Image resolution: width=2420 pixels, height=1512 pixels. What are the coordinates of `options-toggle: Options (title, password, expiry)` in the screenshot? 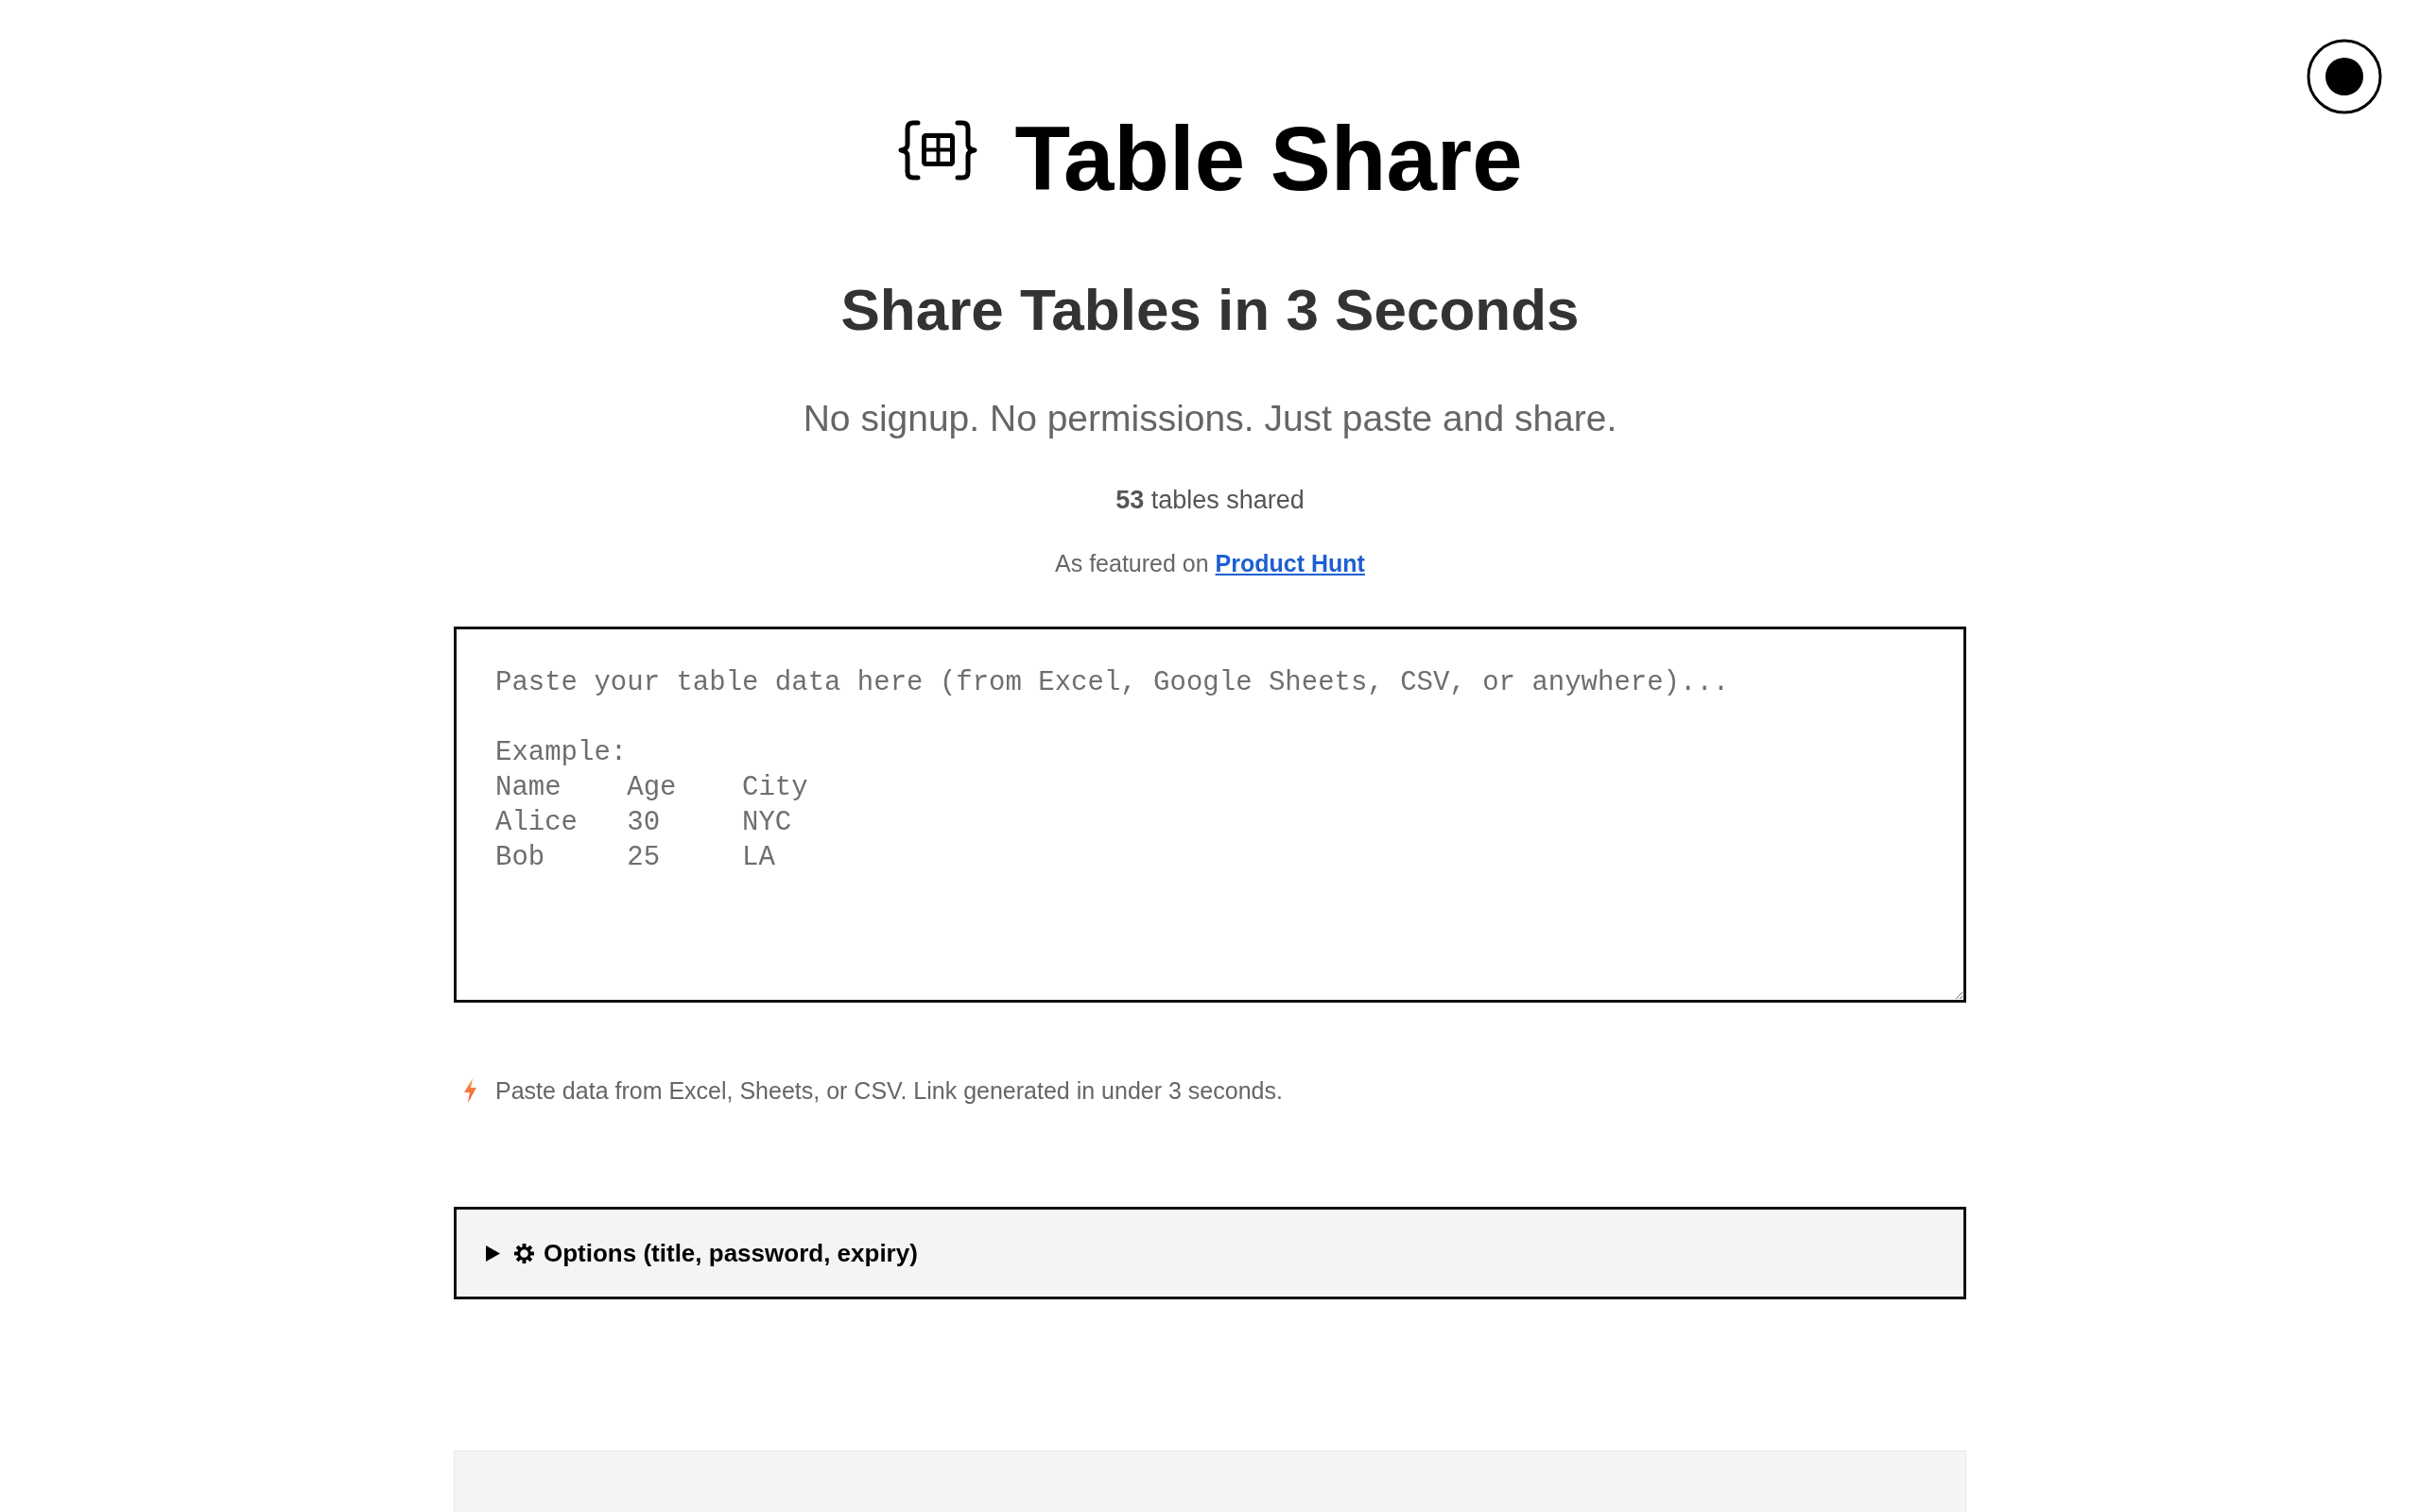 It's located at (1210, 1253).